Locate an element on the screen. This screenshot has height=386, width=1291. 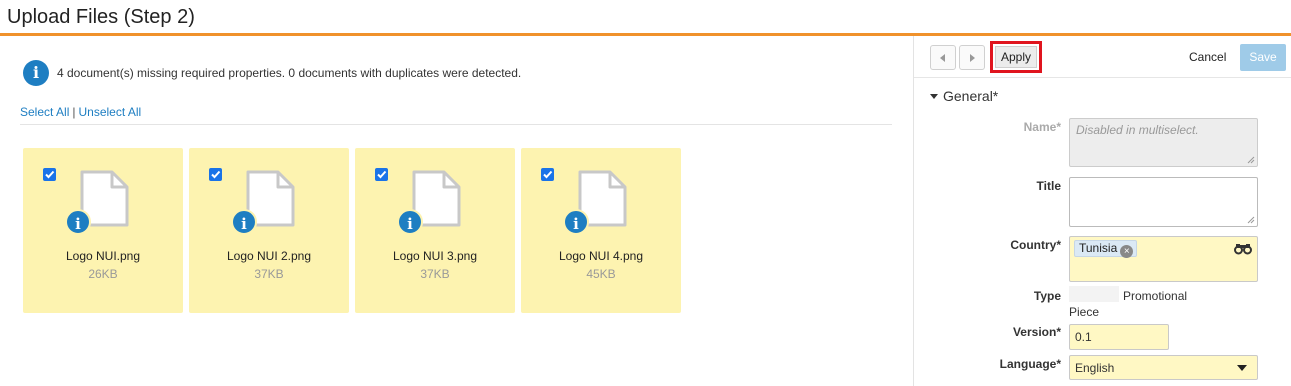
country-chip: Tunisia × is located at coordinates (1106, 249).